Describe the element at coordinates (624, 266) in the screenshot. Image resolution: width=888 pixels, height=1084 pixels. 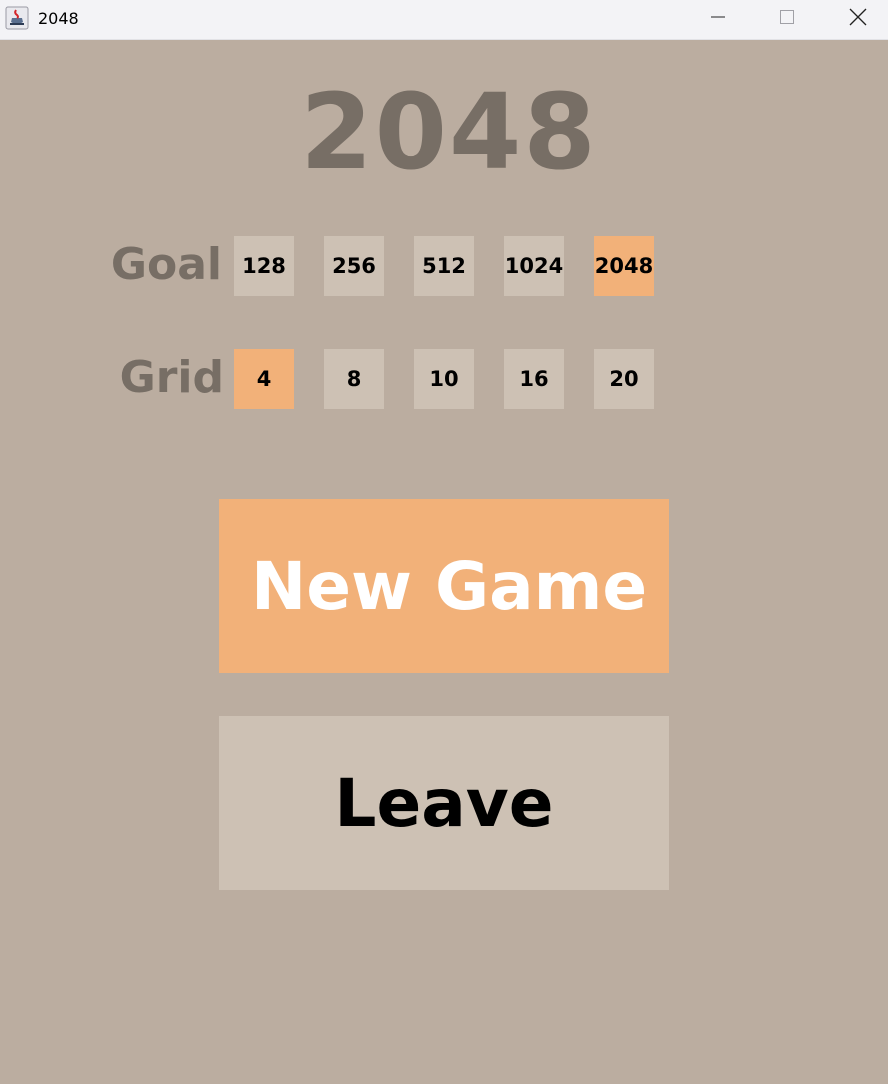
I see `goal-option-selected: 2048` at that location.